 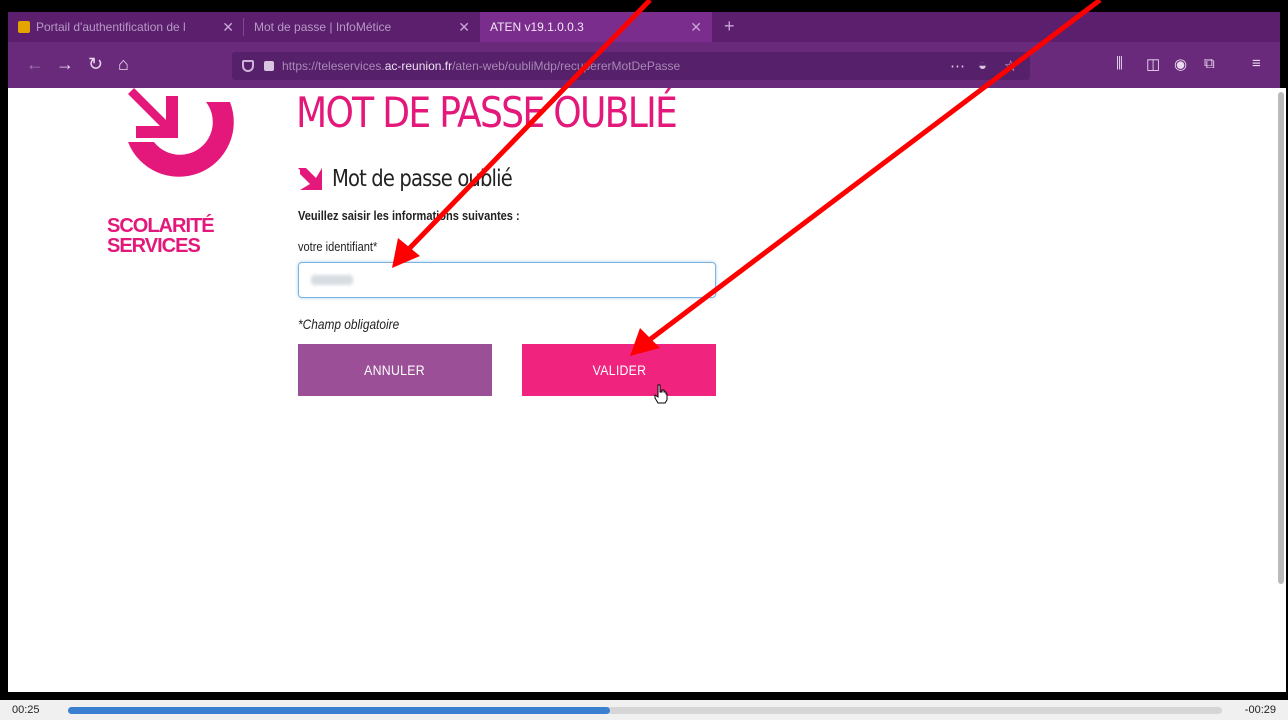 What do you see at coordinates (1260, 710) in the screenshot?
I see `remaining-time: -00:29` at bounding box center [1260, 710].